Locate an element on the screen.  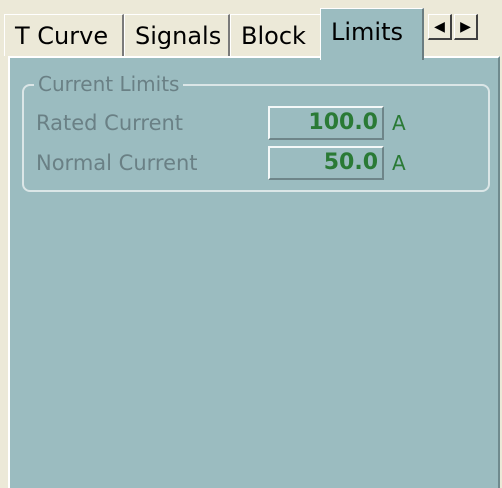
arrow-right-icon: ▶ is located at coordinates (465, 26).